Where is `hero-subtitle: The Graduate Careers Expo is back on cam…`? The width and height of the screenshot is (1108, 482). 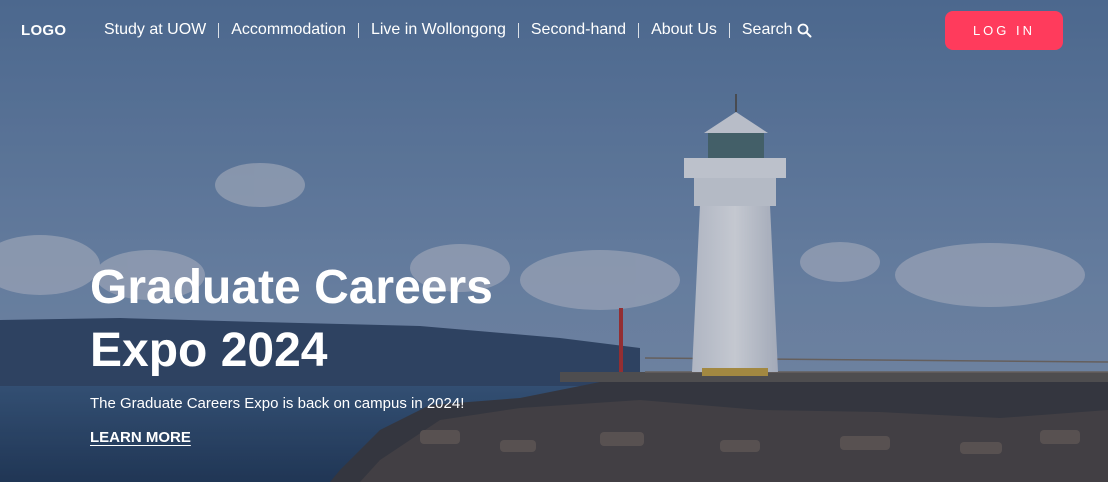 hero-subtitle: The Graduate Careers Expo is back on cam… is located at coordinates (277, 403).